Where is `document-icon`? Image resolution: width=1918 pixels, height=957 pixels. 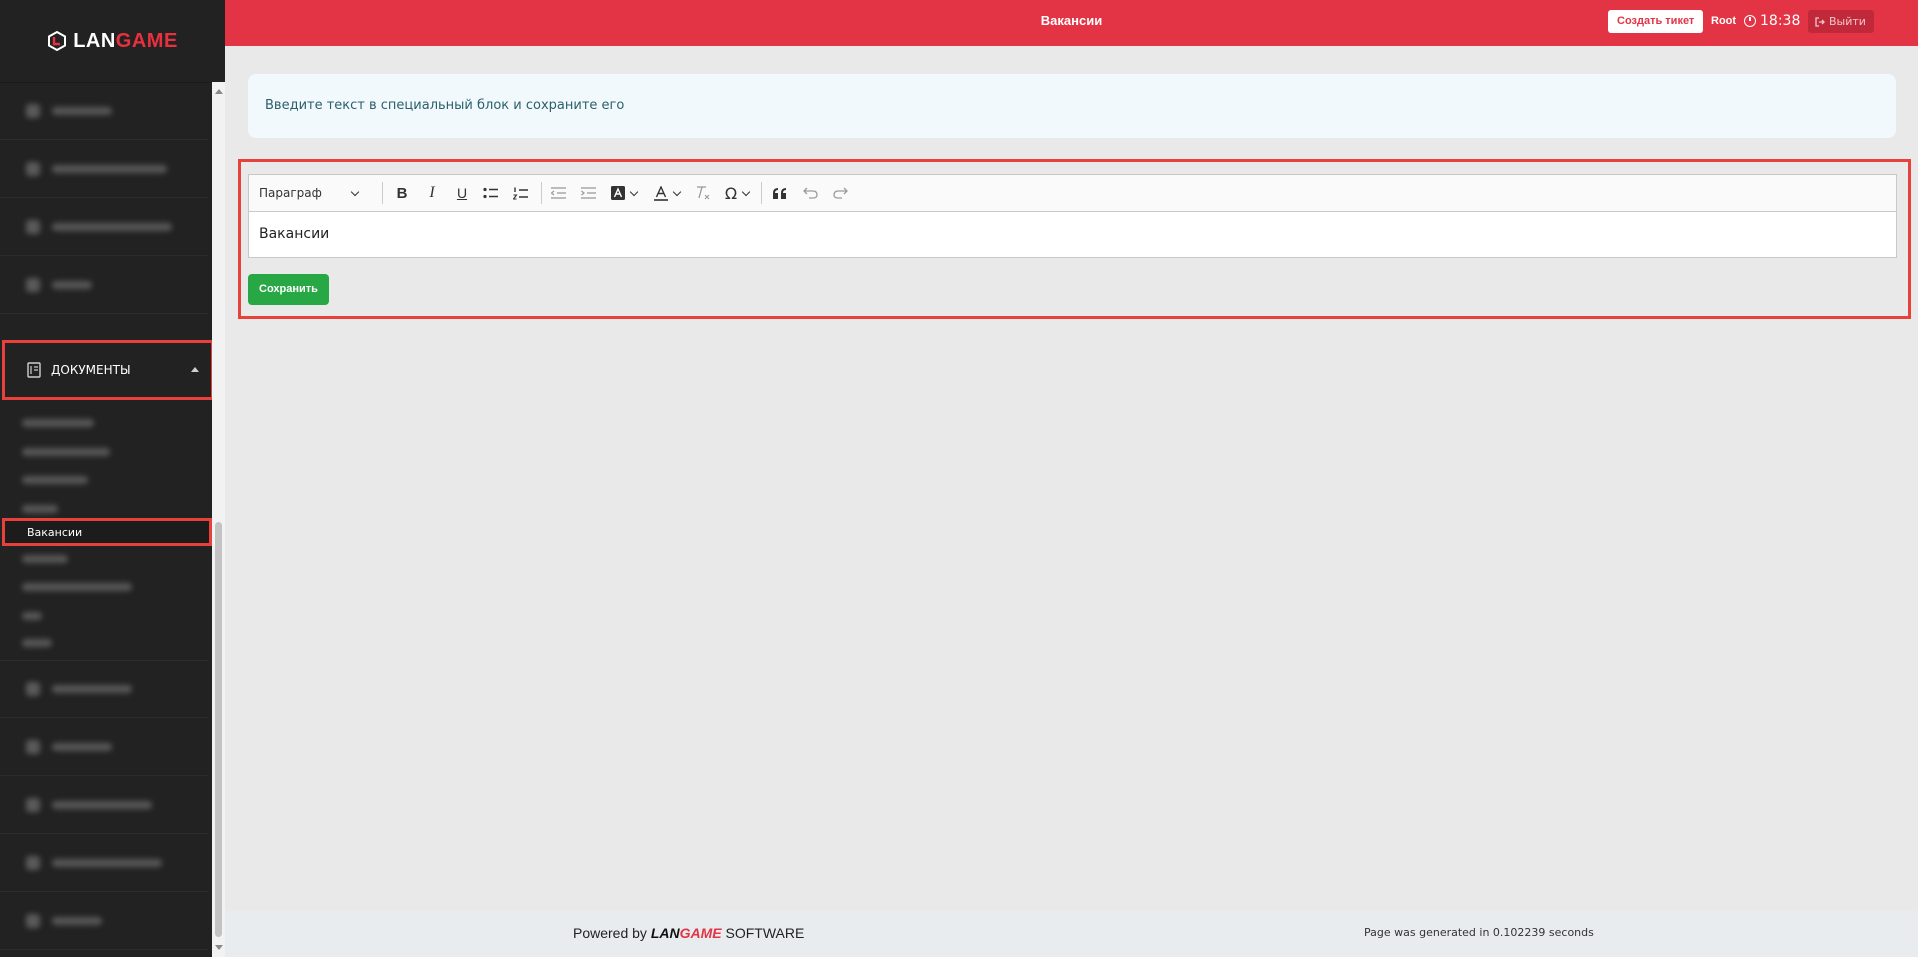
document-icon is located at coordinates (34, 370).